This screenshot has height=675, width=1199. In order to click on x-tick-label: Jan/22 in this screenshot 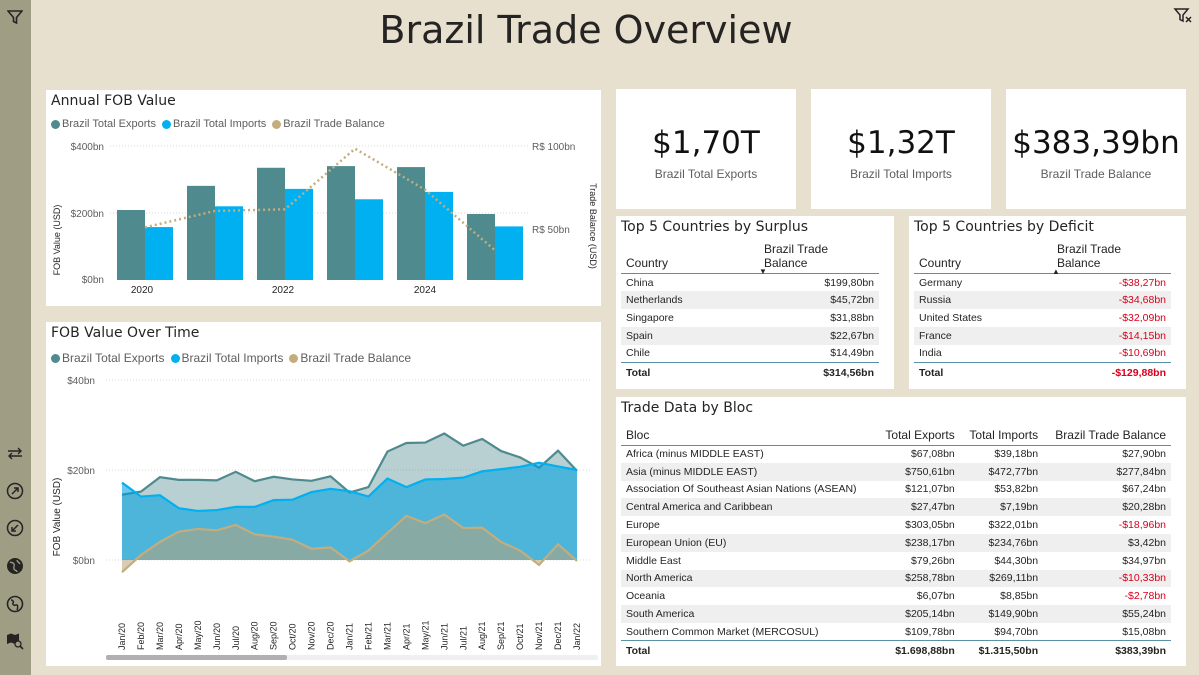, I will do `click(577, 636)`.